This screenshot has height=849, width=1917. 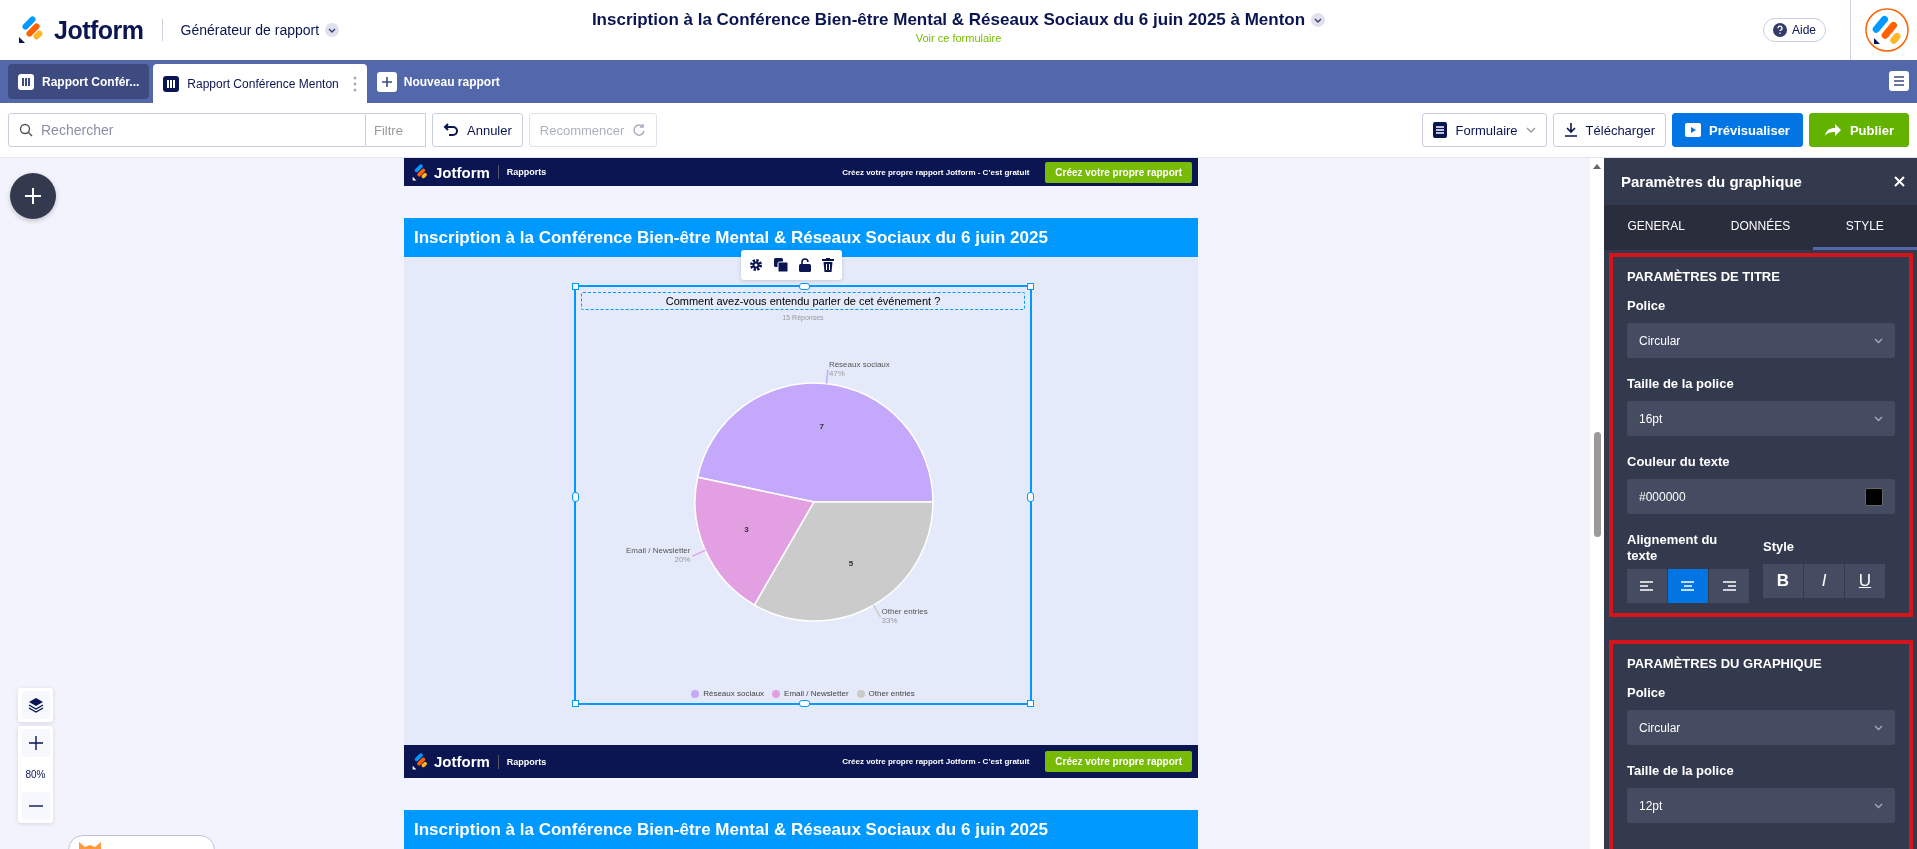 What do you see at coordinates (1899, 181) in the screenshot?
I see `close-icon` at bounding box center [1899, 181].